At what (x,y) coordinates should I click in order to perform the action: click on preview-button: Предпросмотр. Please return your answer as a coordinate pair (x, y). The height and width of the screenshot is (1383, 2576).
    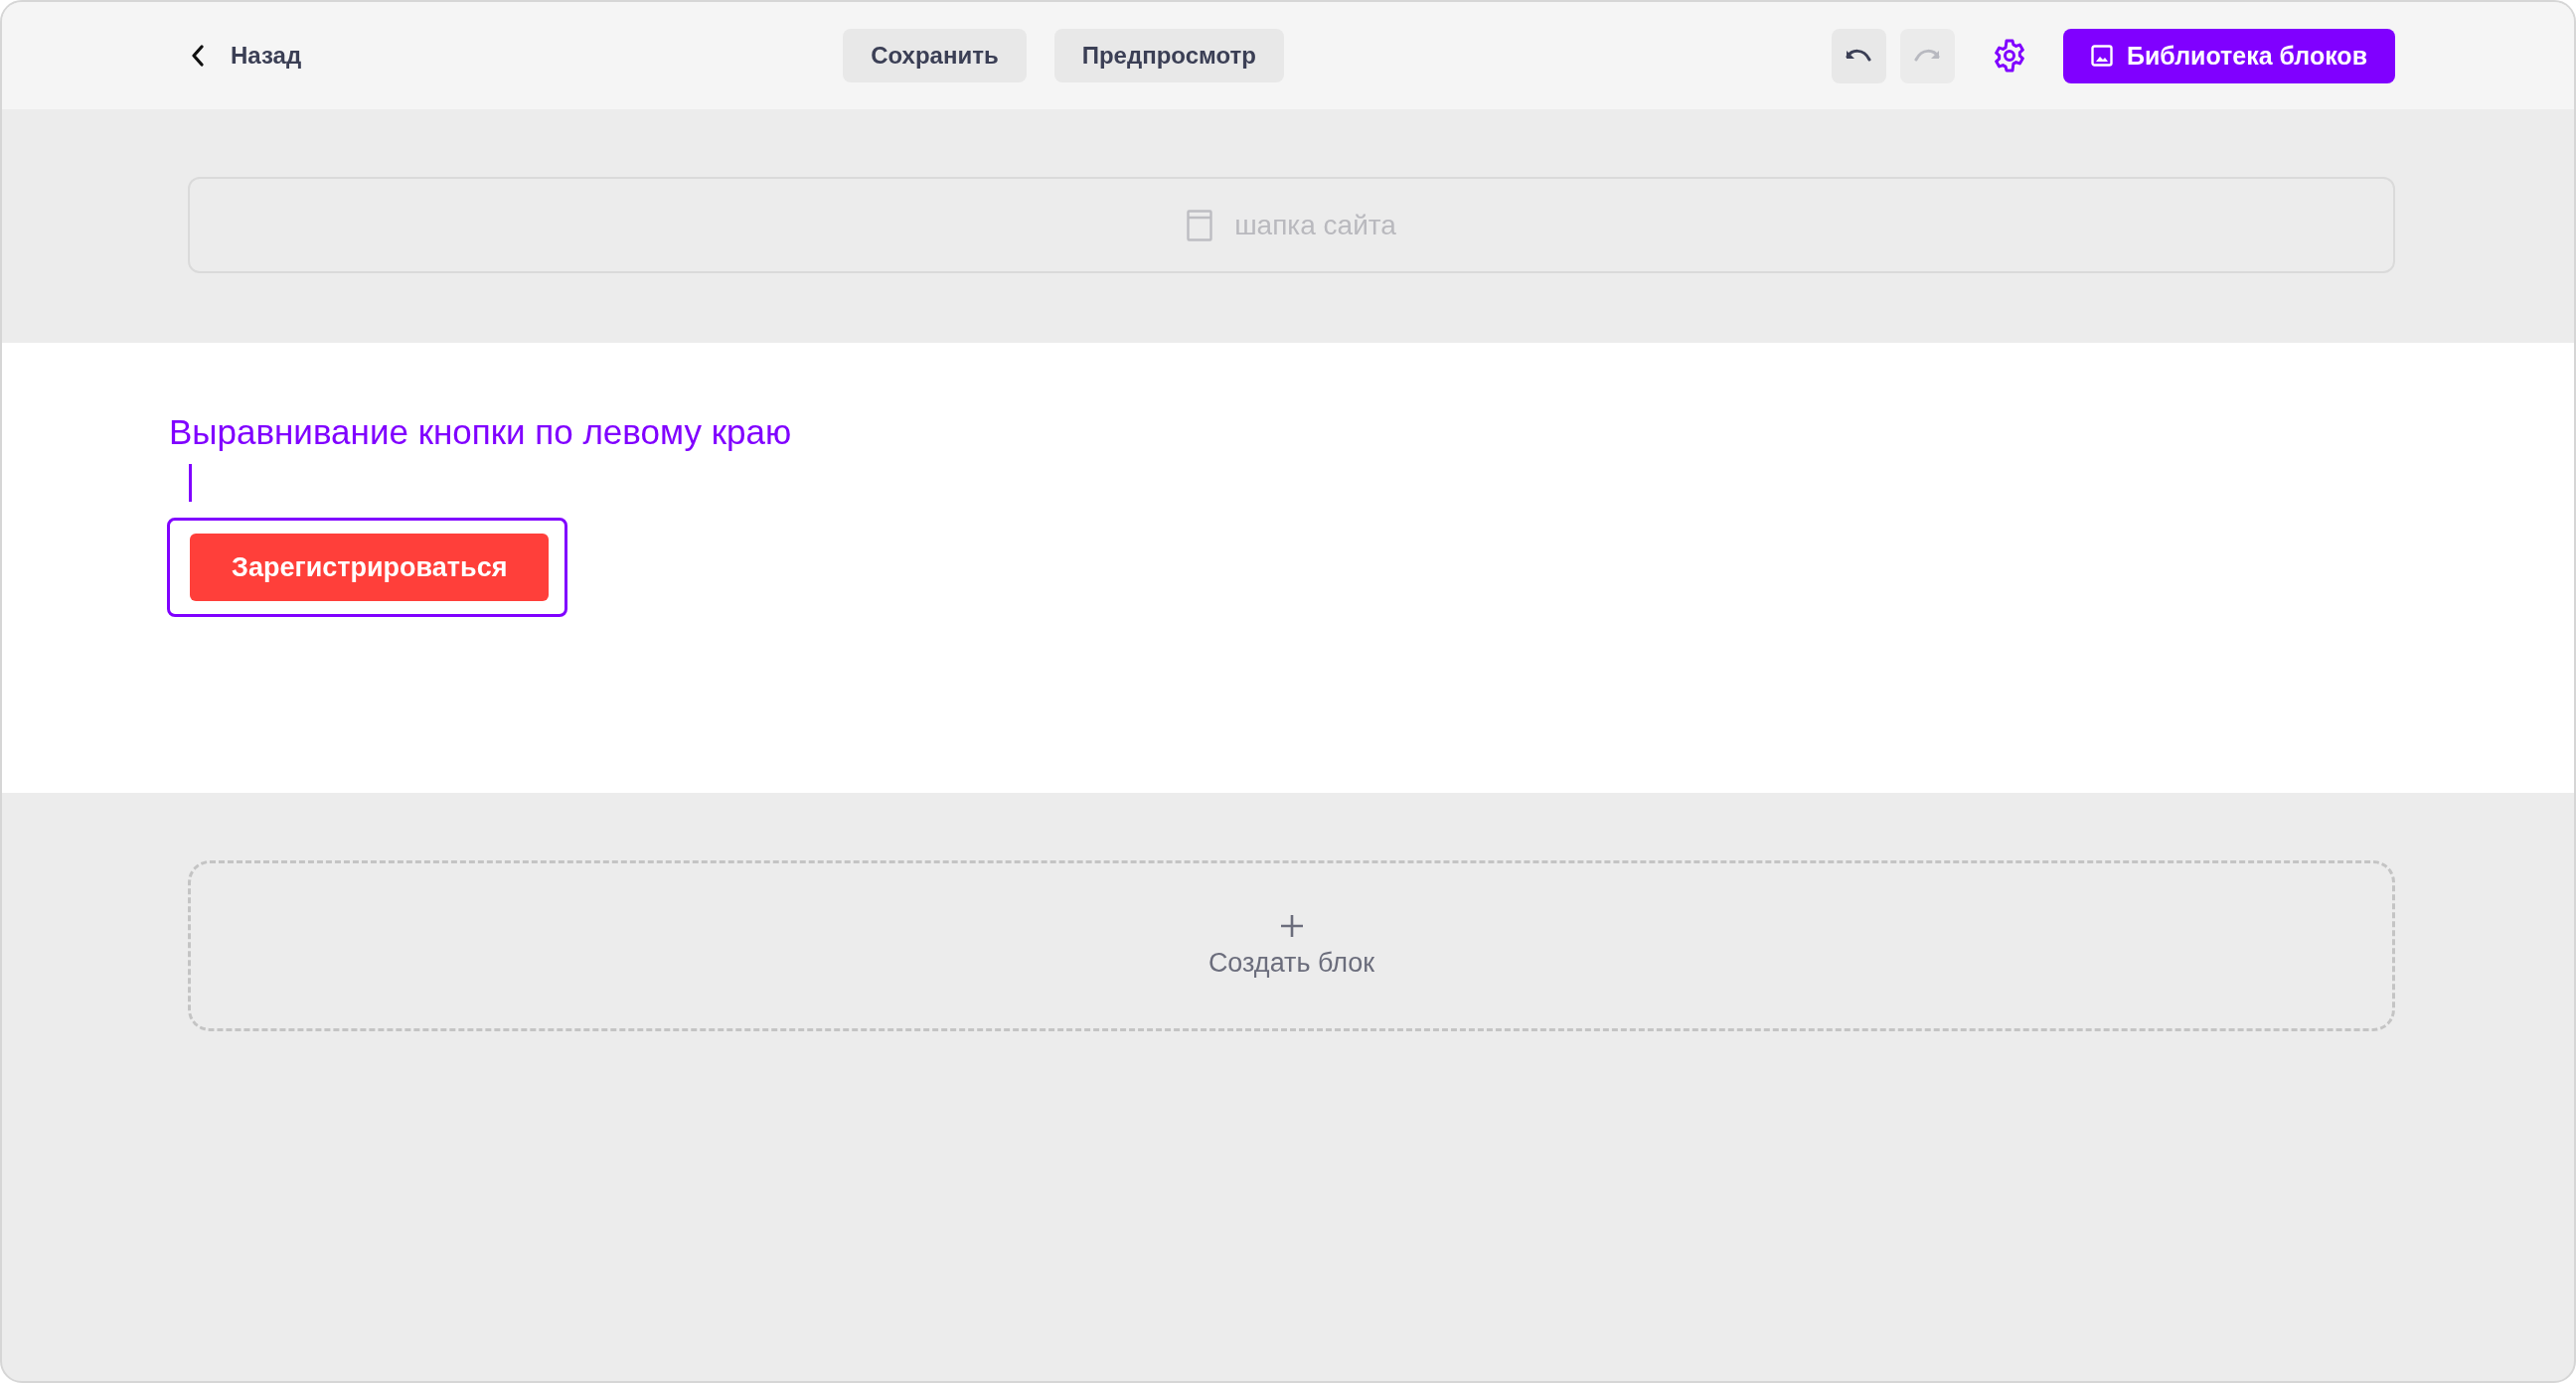
    Looking at the image, I should click on (1168, 55).